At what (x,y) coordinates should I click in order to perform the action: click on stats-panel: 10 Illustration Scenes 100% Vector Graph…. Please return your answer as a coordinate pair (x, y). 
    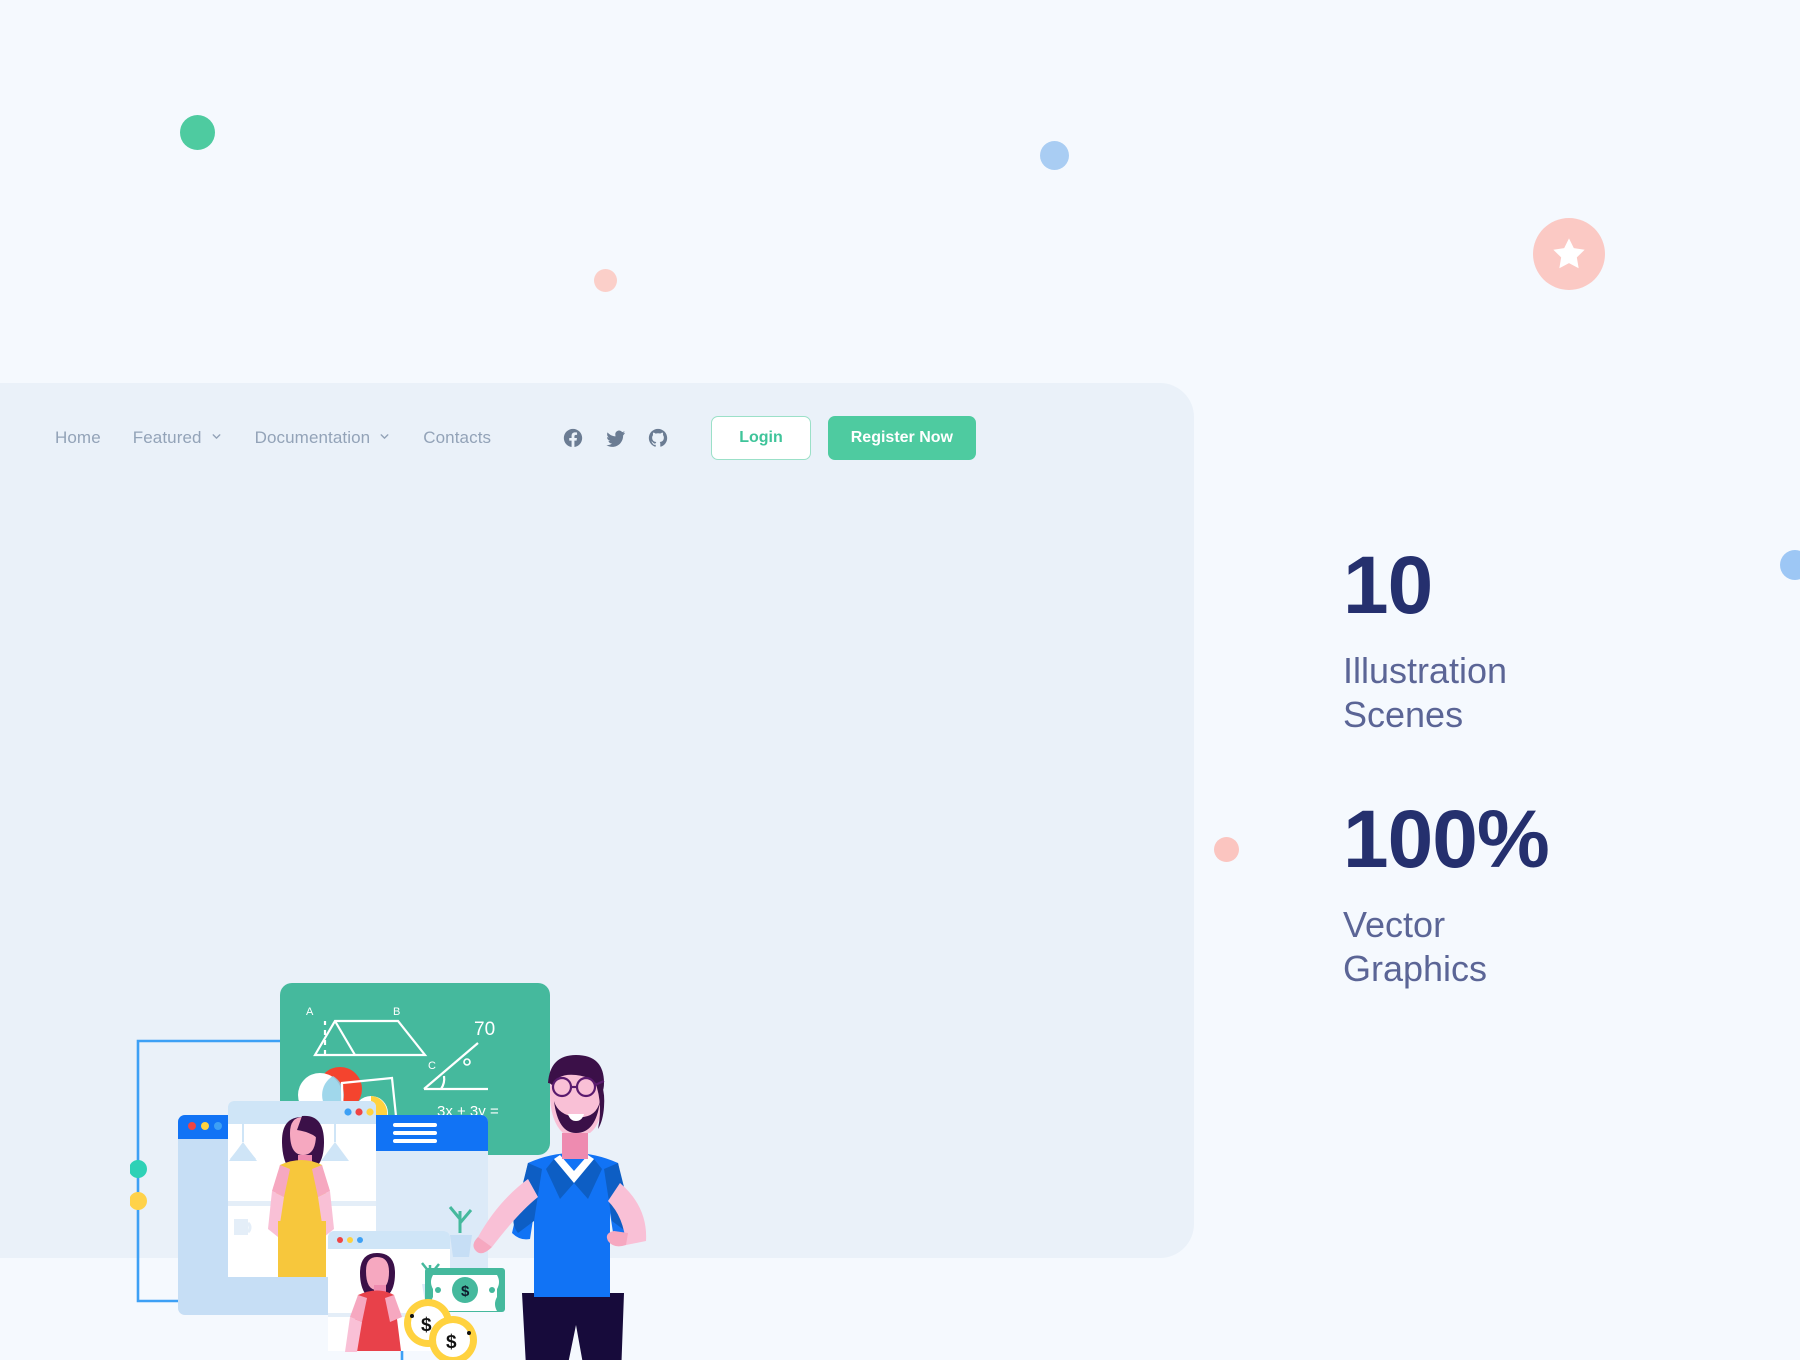
    Looking at the image, I should click on (1446, 768).